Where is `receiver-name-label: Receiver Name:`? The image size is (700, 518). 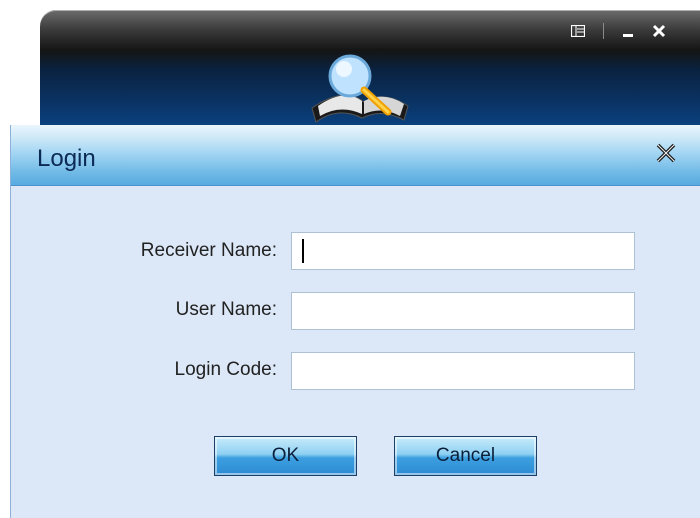
receiver-name-label: Receiver Name: is located at coordinates (208, 250).